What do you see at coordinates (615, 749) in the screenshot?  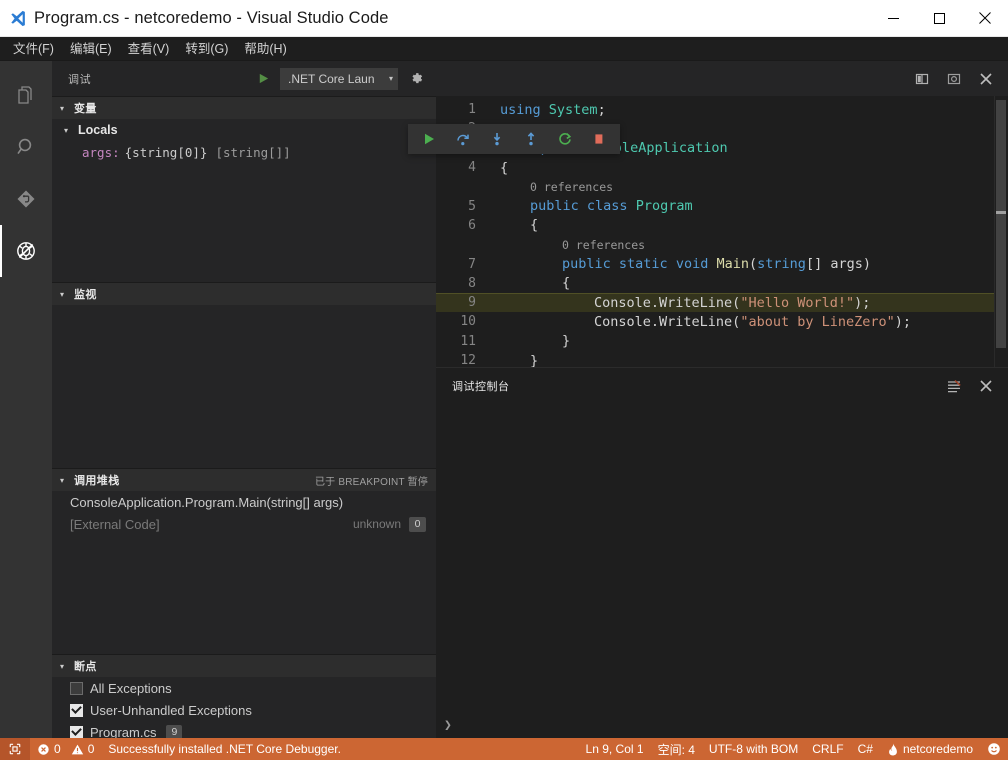 I see `cursor-position: Ln 9, Col 1` at bounding box center [615, 749].